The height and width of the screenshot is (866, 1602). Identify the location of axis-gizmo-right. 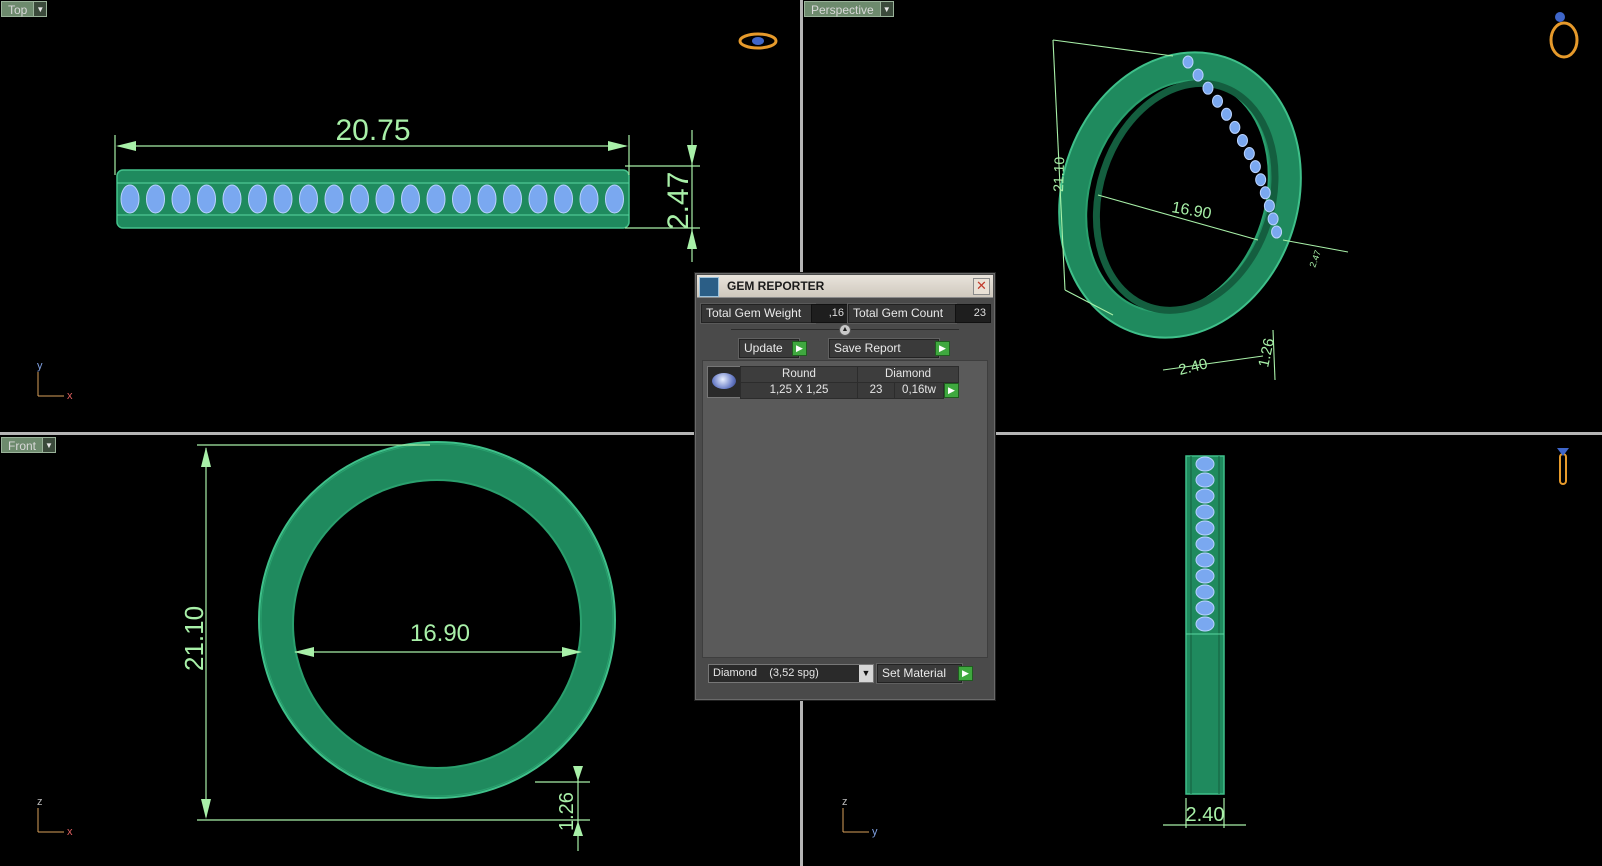
(855, 820).